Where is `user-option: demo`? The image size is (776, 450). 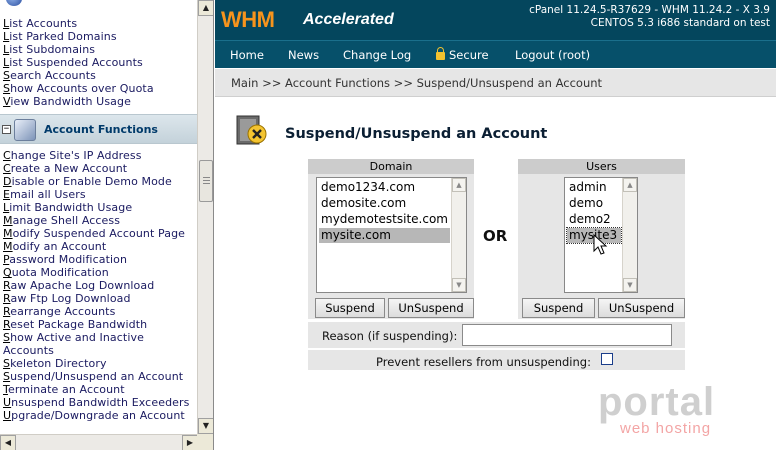
user-option: demo is located at coordinates (586, 203).